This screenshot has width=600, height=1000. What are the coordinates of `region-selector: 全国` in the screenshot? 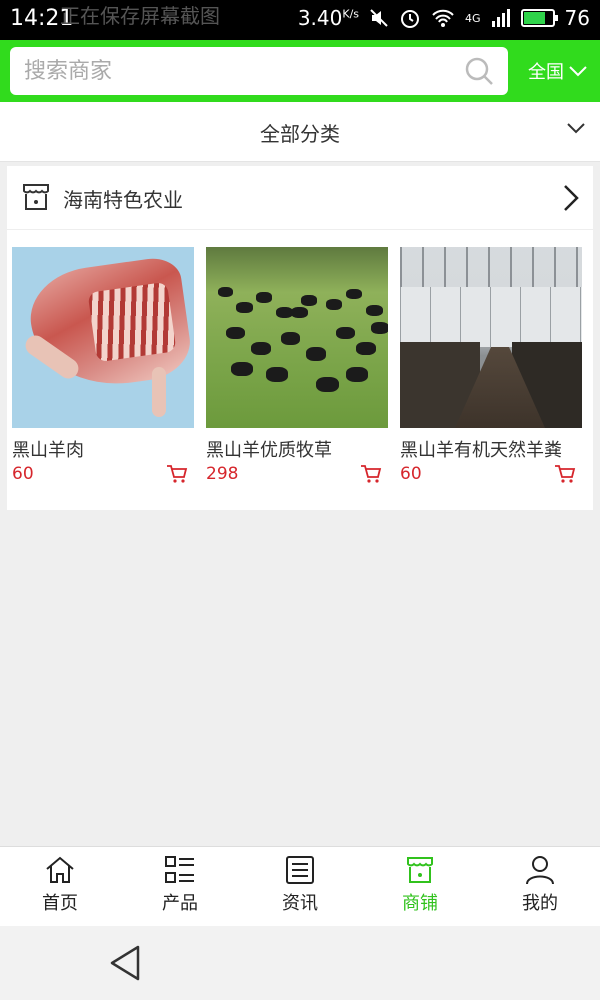 It's located at (558, 71).